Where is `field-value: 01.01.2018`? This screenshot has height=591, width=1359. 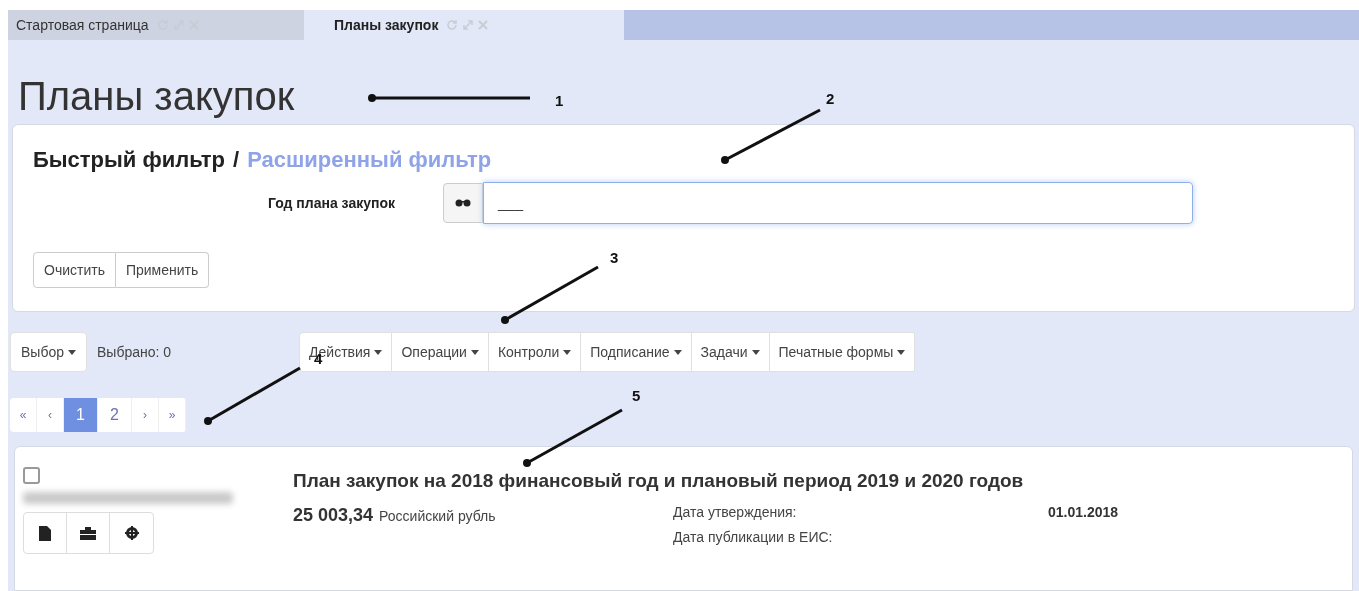 field-value: 01.01.2018 is located at coordinates (1083, 512).